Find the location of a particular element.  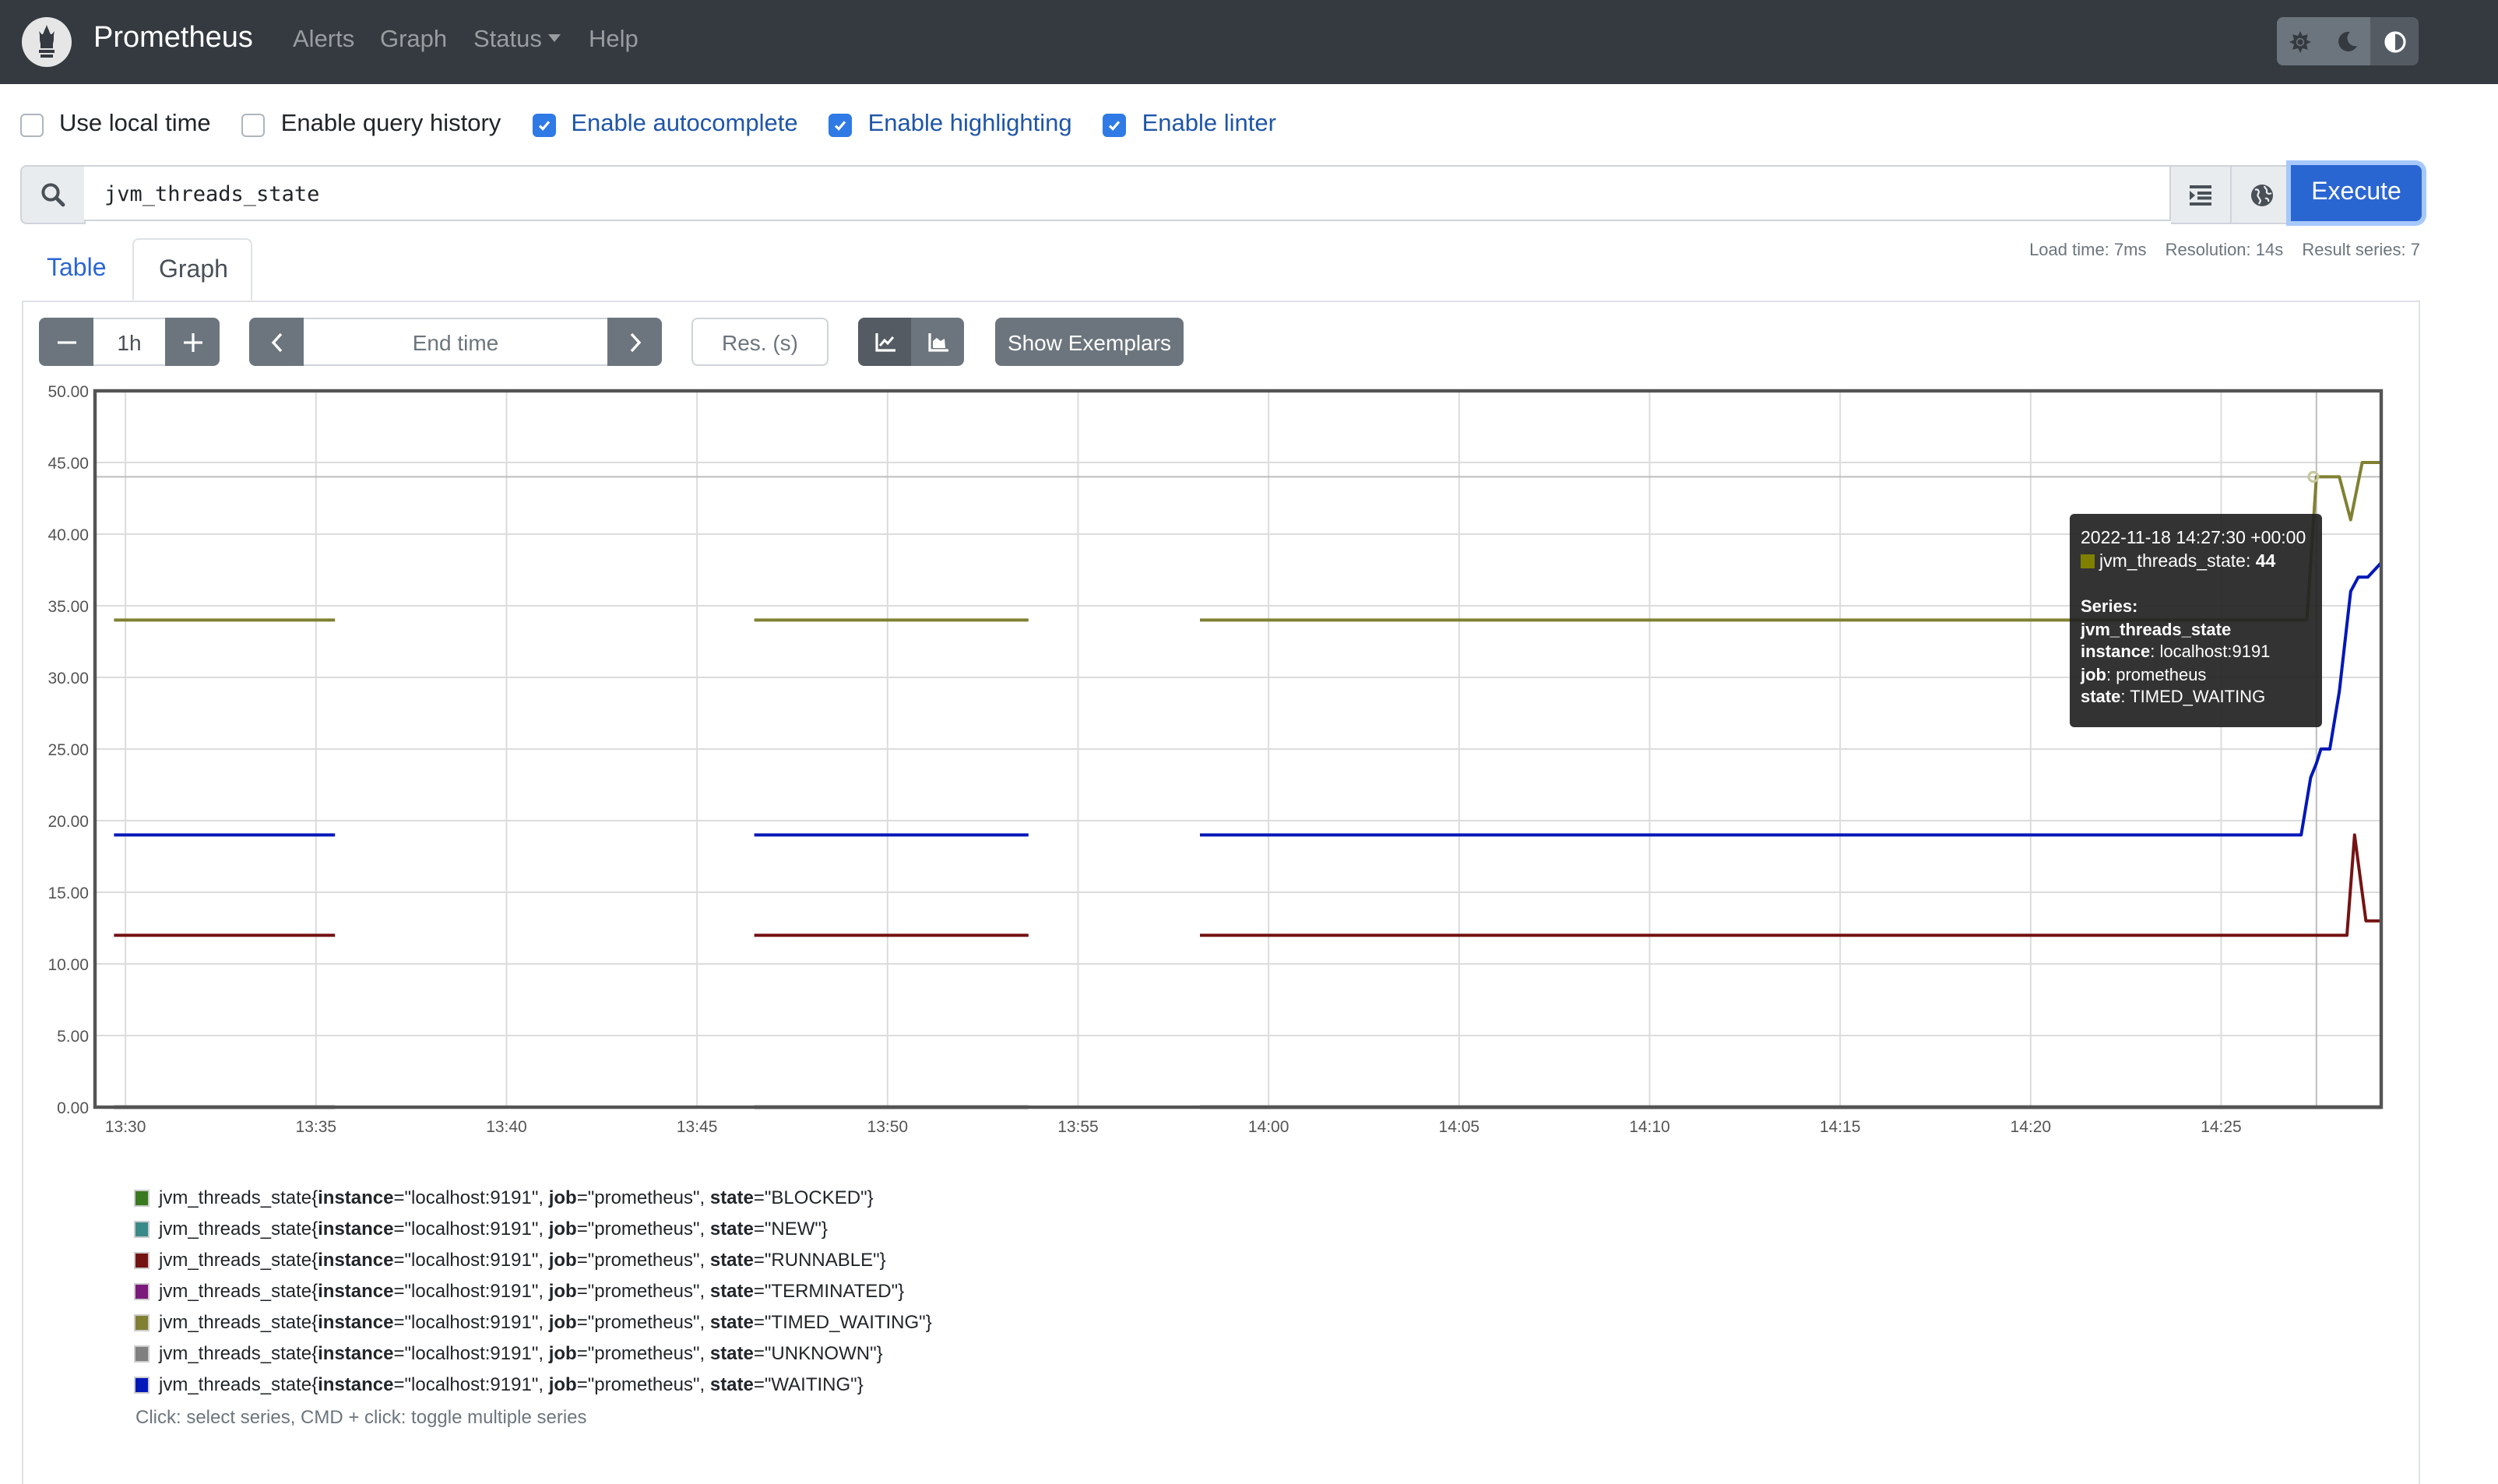

nav-help-link: Help is located at coordinates (614, 40).